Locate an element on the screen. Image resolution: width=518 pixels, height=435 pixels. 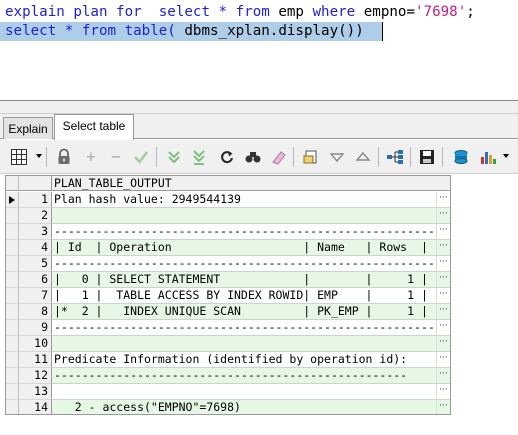
export-icon is located at coordinates (461, 157).